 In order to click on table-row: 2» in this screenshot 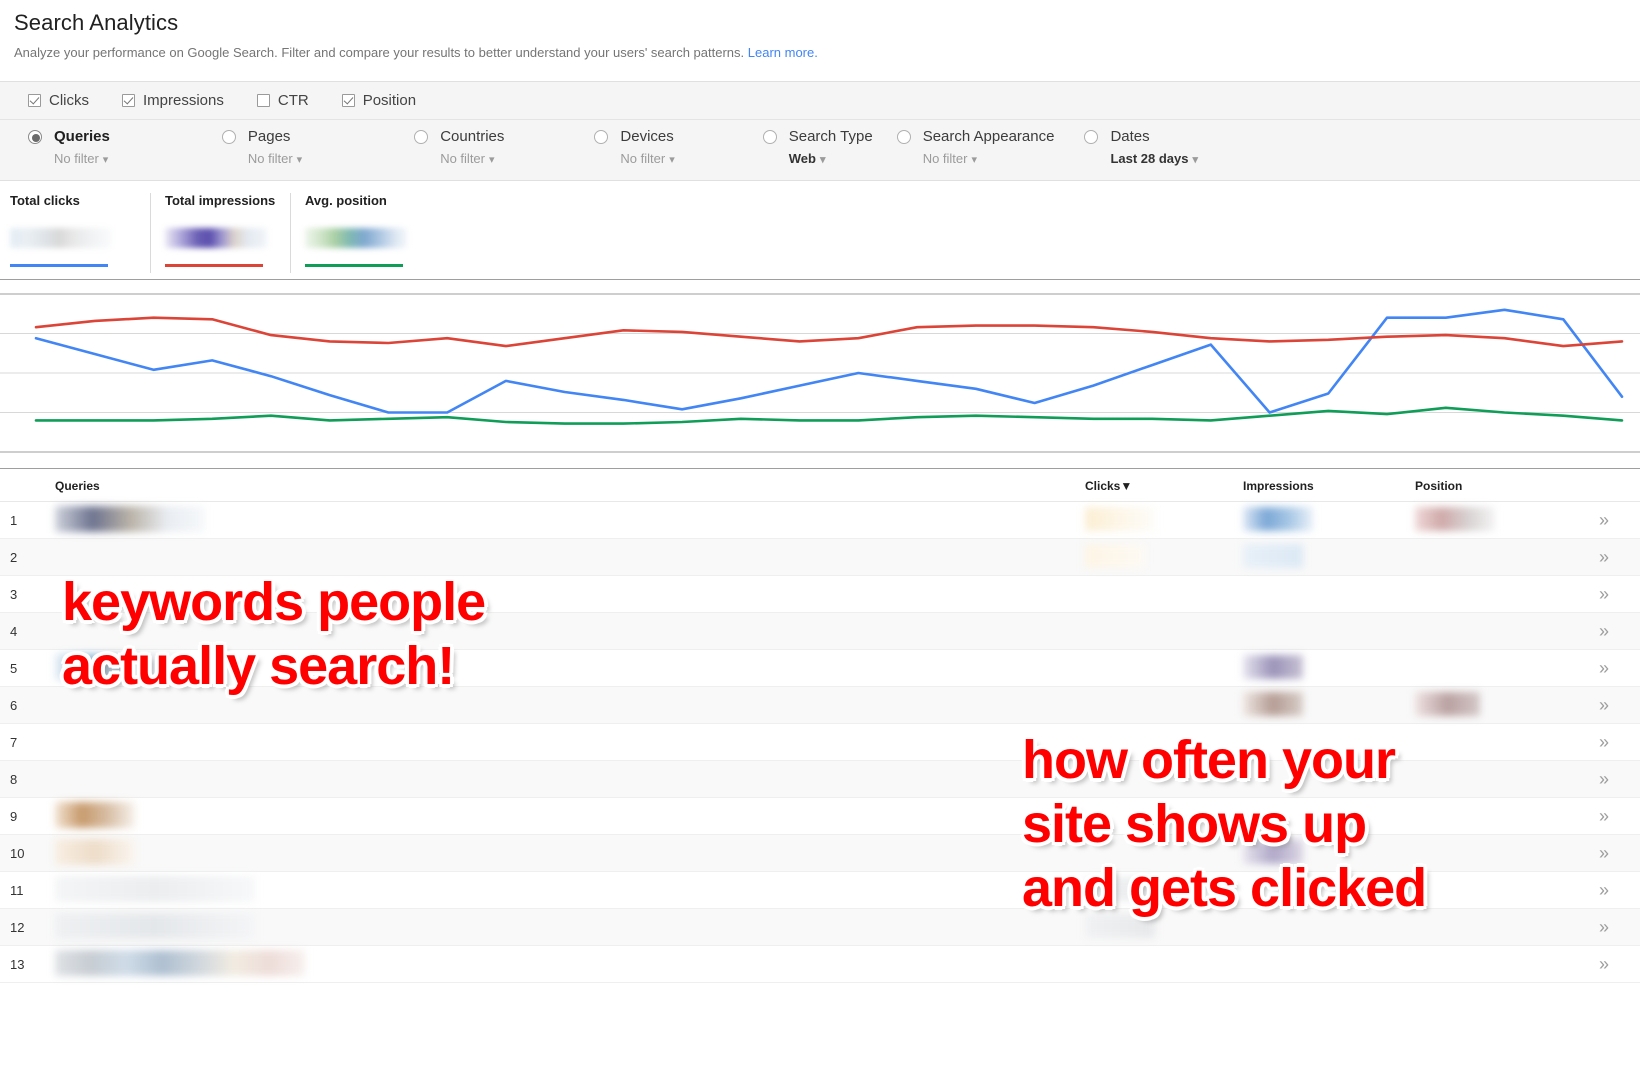, I will do `click(820, 557)`.